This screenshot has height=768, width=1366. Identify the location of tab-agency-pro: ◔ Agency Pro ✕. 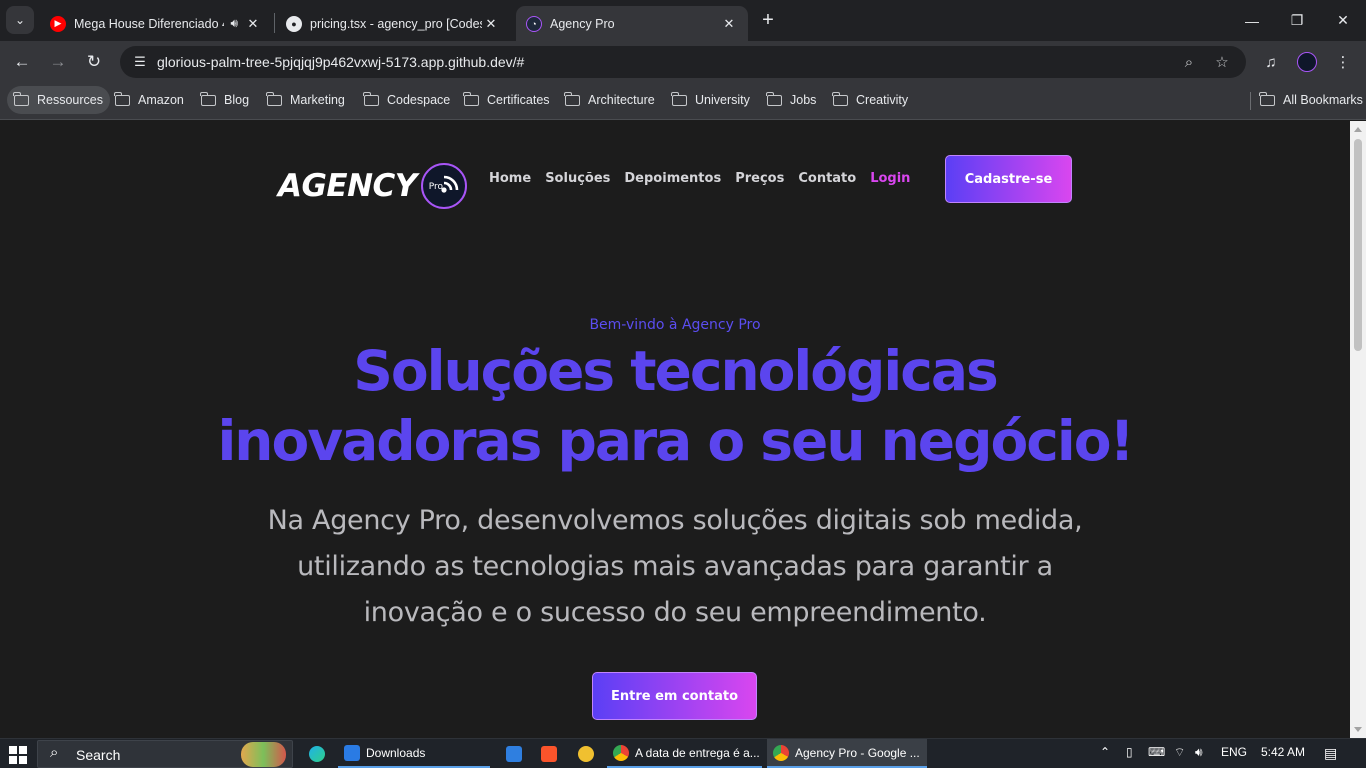
(632, 23).